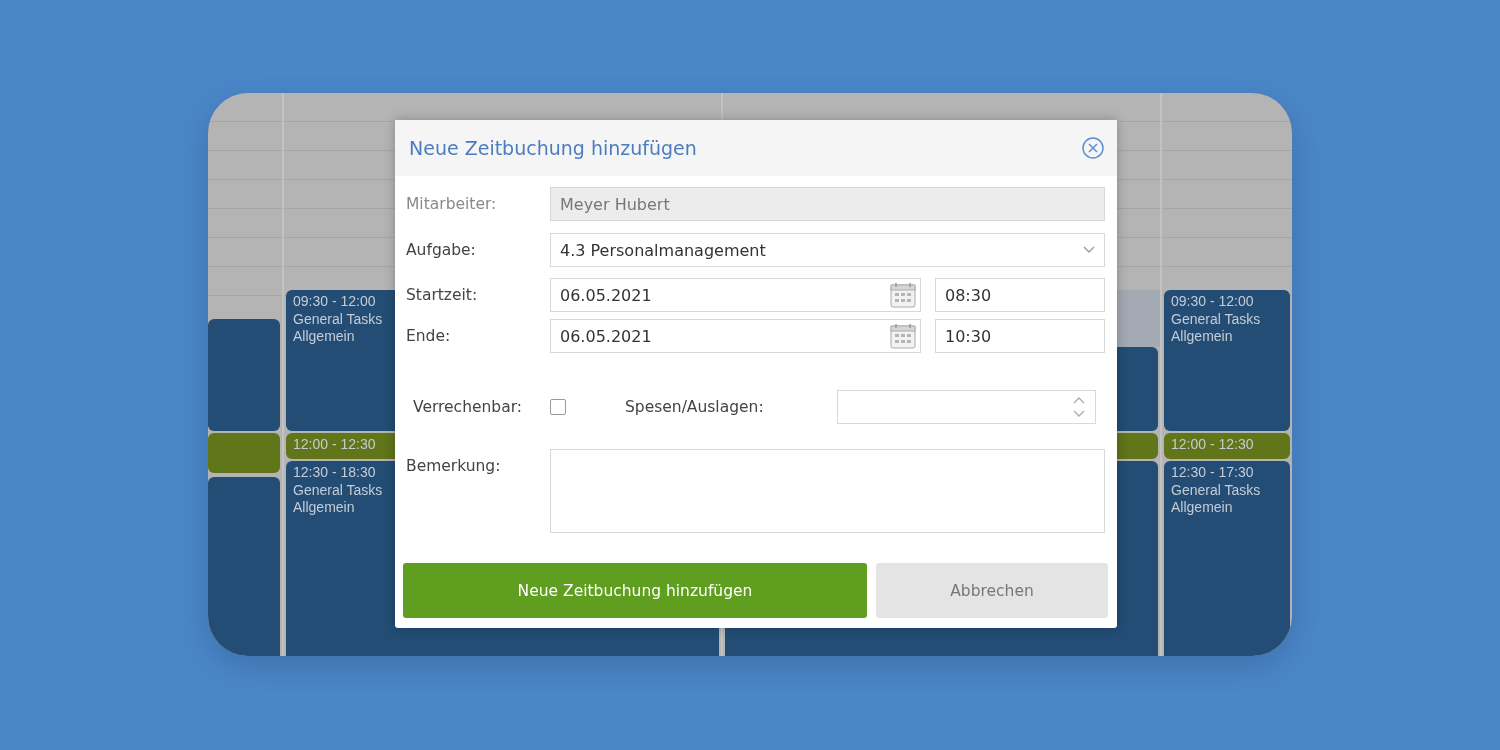 This screenshot has width=1500, height=750. What do you see at coordinates (558, 407) in the screenshot?
I see `checkbox` at bounding box center [558, 407].